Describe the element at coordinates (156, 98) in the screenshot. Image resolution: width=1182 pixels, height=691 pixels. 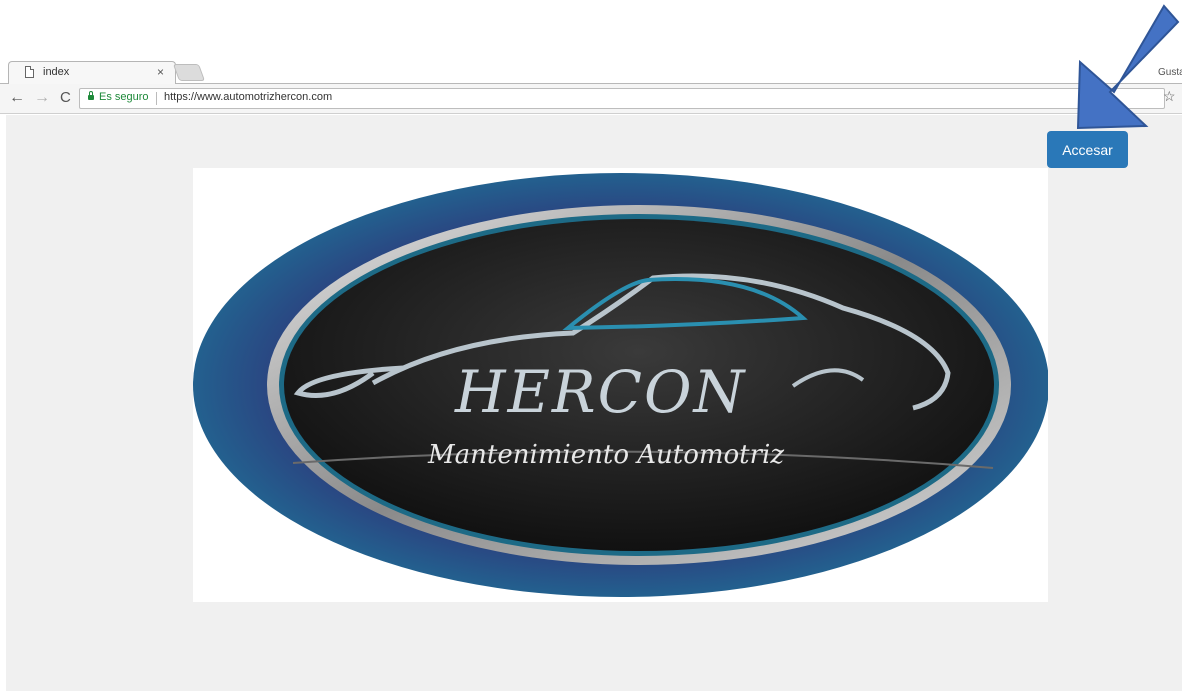
I see `address-separator` at that location.